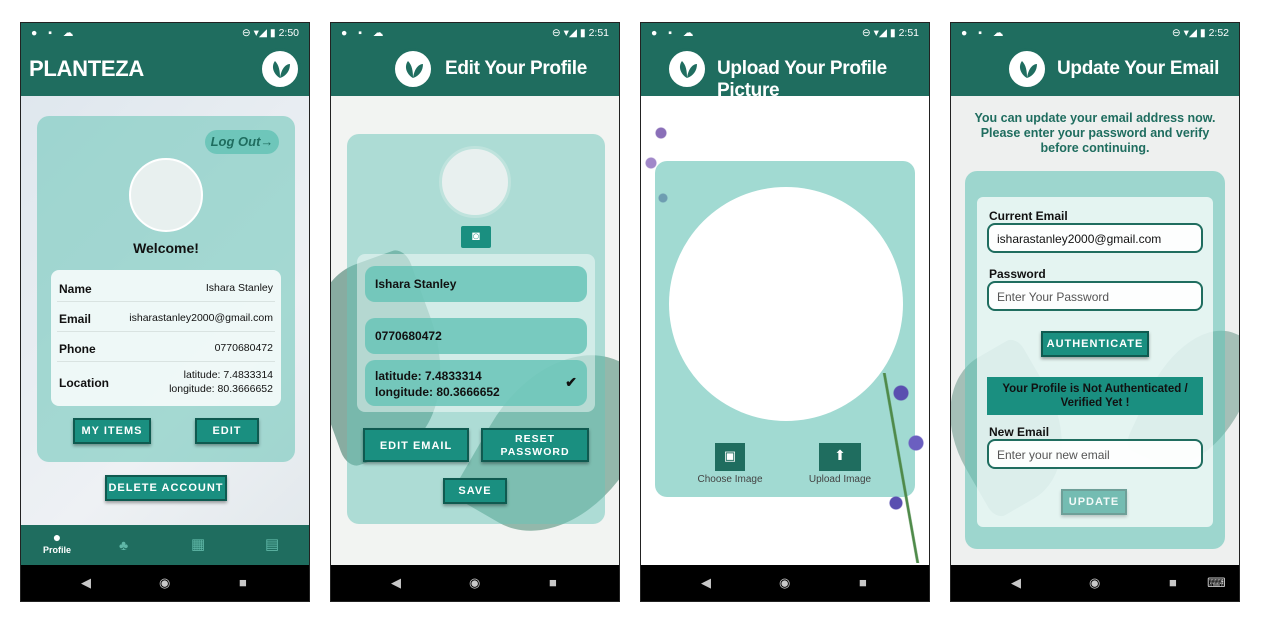 The width and height of the screenshot is (1263, 622). I want to click on choose-image-button: ▣ Choose Image, so click(730, 464).